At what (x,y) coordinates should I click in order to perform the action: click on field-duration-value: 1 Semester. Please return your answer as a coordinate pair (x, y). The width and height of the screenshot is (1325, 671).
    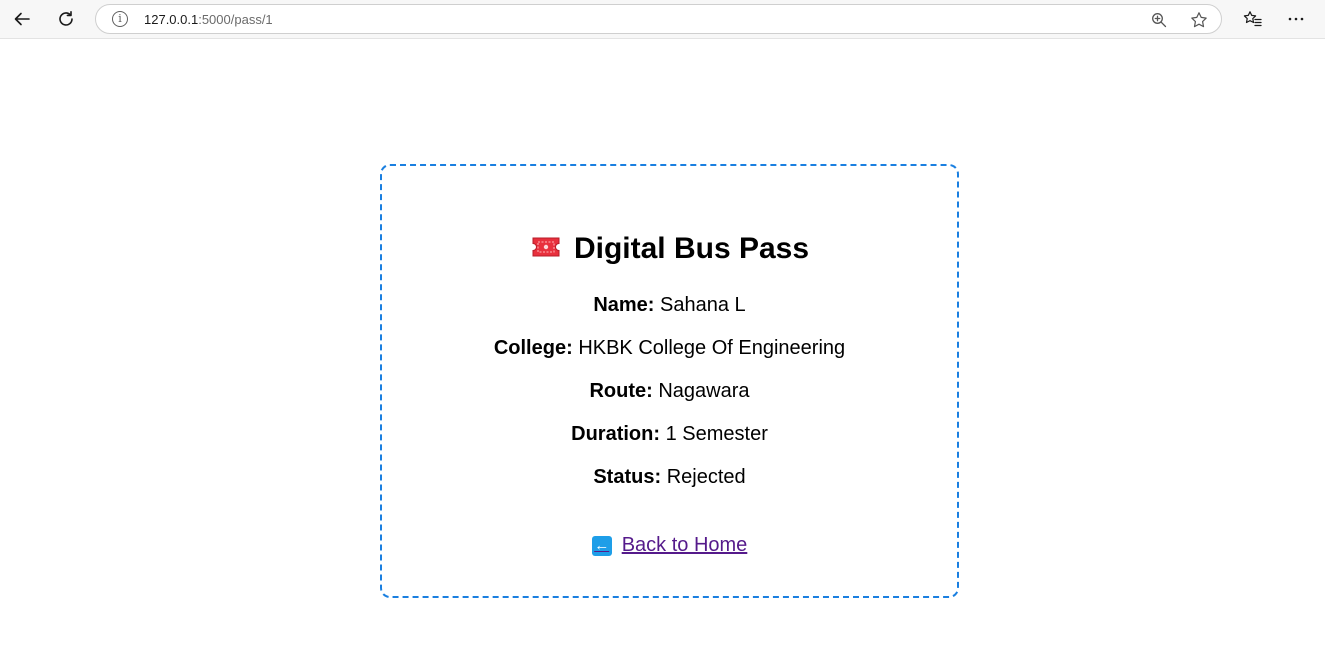
    Looking at the image, I should click on (716, 434).